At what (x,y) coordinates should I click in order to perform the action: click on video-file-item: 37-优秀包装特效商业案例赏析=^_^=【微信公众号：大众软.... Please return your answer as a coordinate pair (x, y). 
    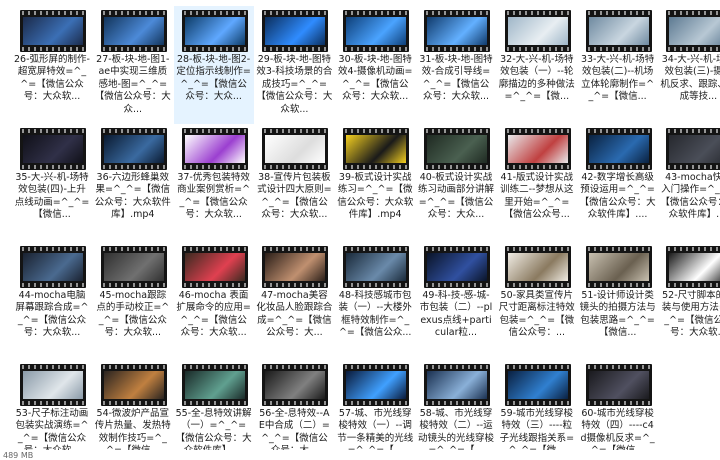
    Looking at the image, I should click on (214, 183).